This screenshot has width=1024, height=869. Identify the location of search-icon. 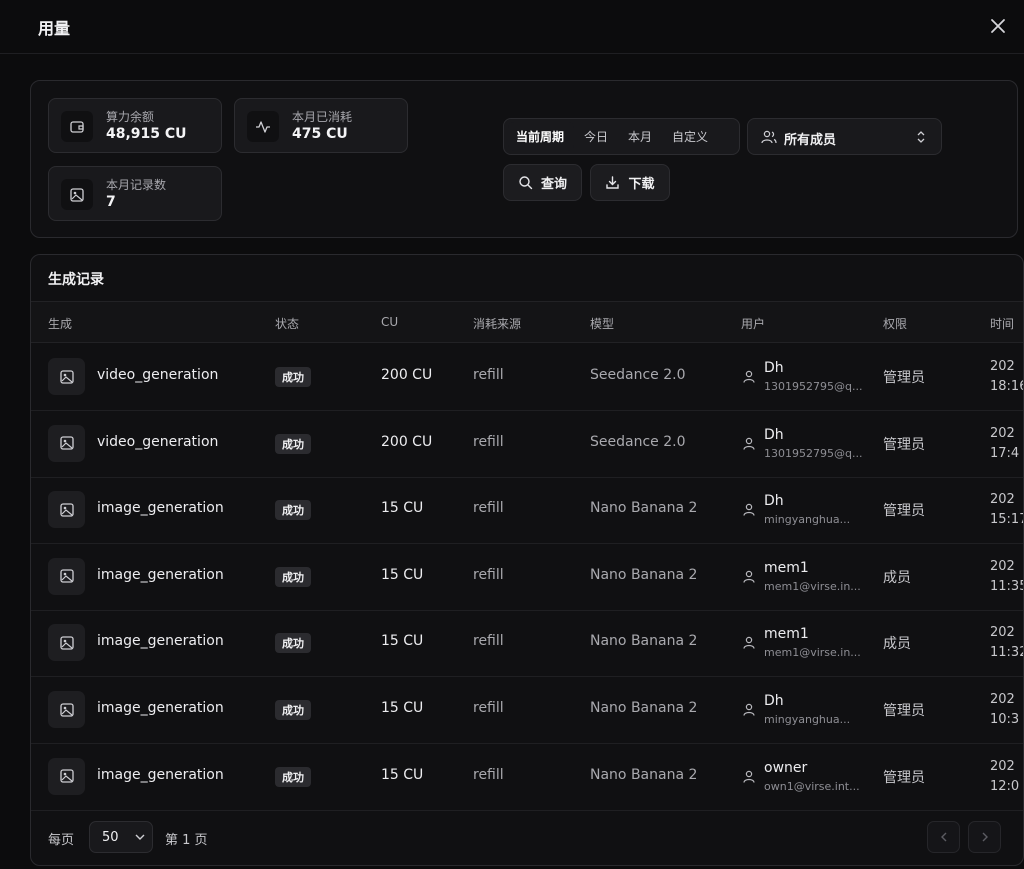
(526, 183).